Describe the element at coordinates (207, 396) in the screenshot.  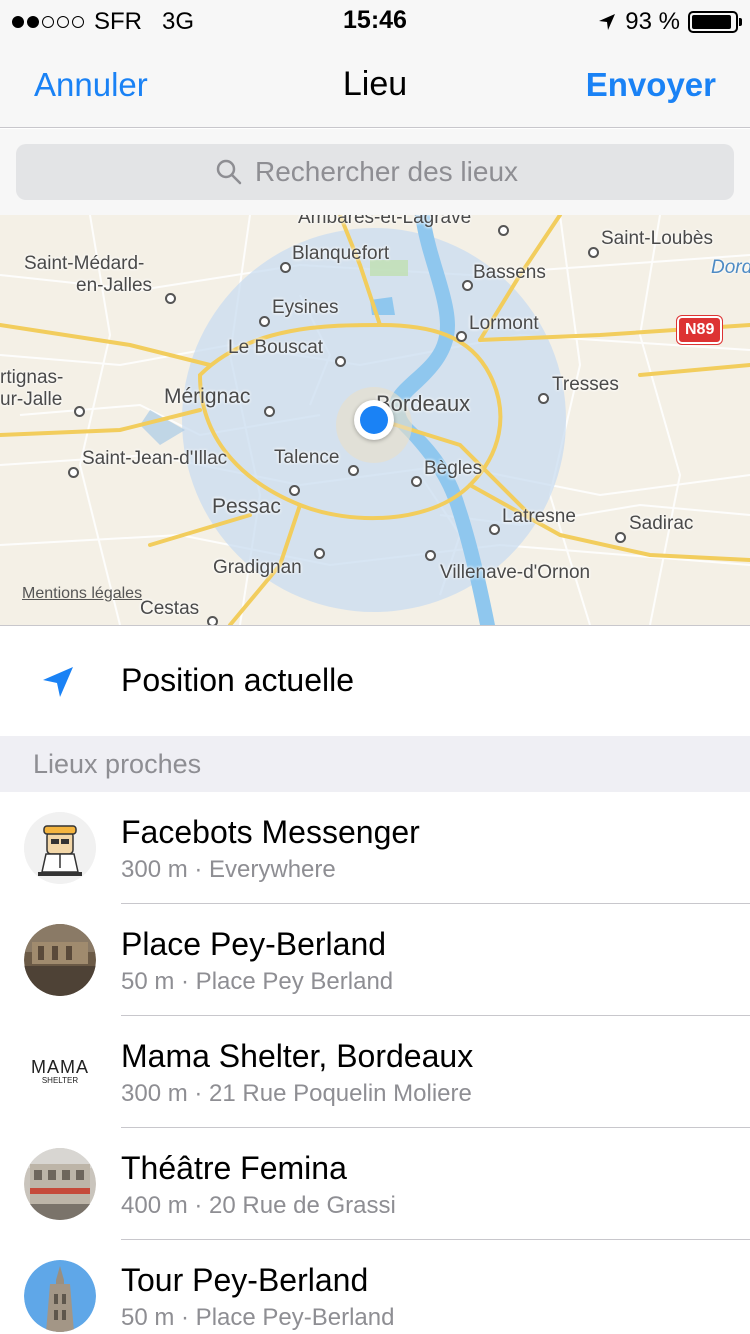
I see `map-label: Mérignac` at that location.